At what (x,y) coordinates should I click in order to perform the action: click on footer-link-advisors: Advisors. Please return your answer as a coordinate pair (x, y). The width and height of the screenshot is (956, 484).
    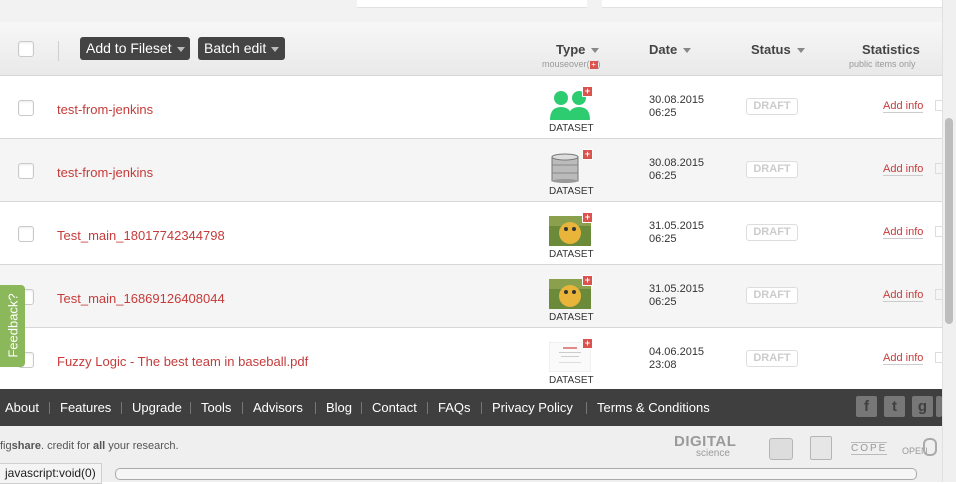
    Looking at the image, I should click on (278, 407).